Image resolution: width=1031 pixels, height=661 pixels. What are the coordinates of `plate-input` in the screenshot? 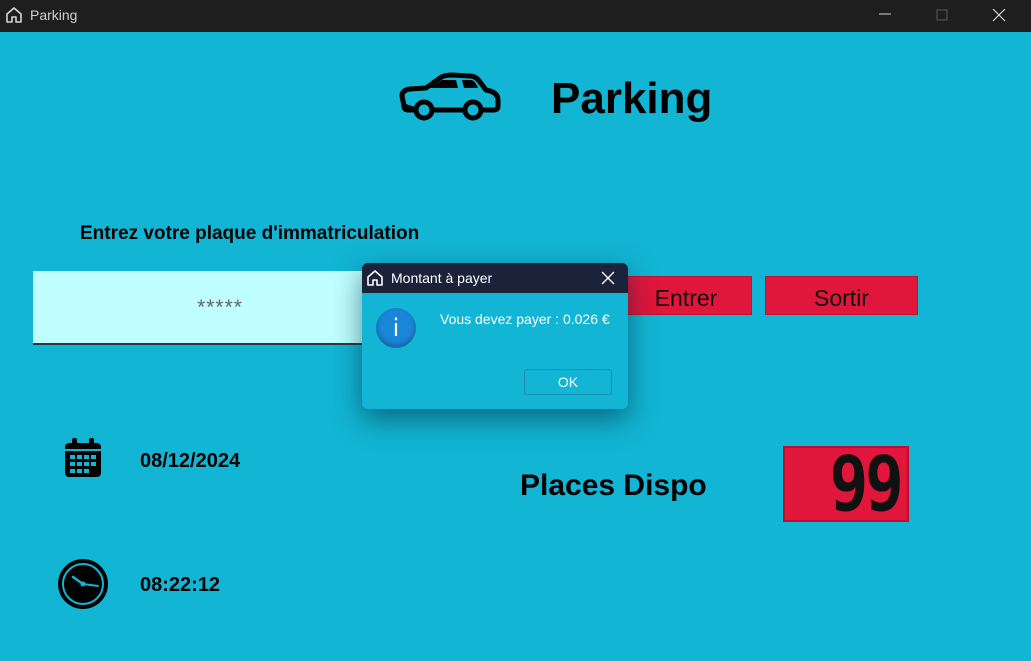 It's located at (220, 308).